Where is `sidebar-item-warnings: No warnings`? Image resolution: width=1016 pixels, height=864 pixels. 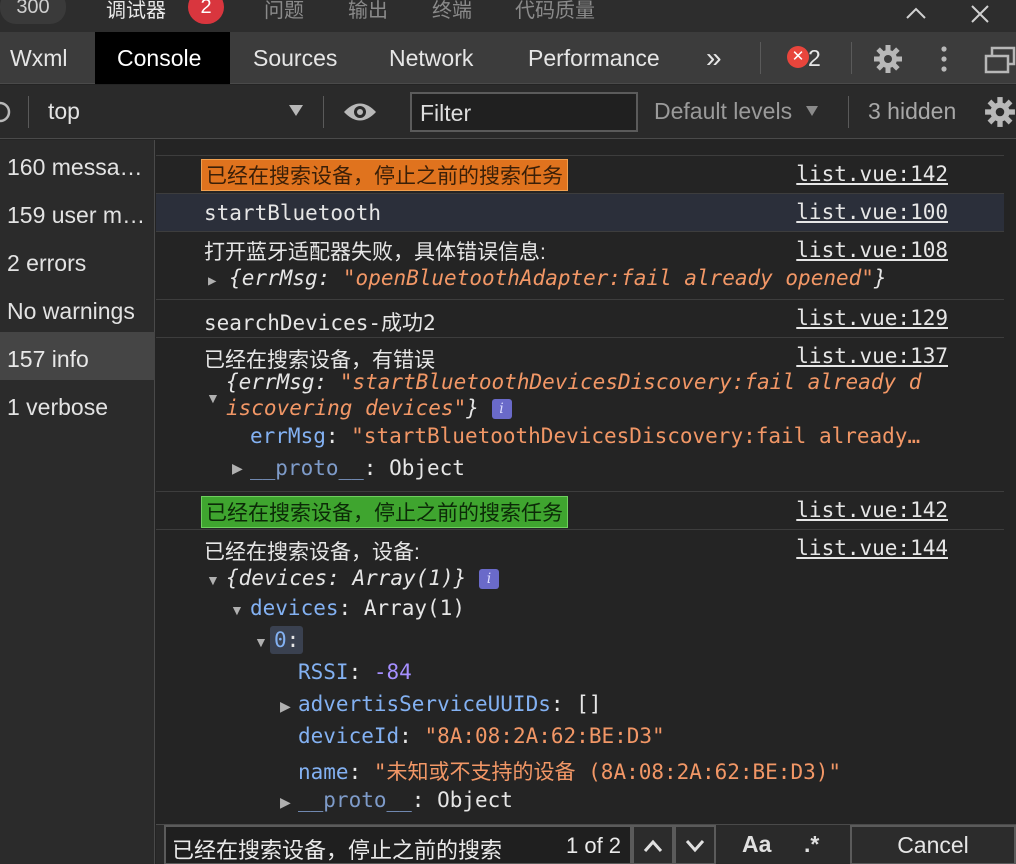
sidebar-item-warnings: No warnings is located at coordinates (77, 308).